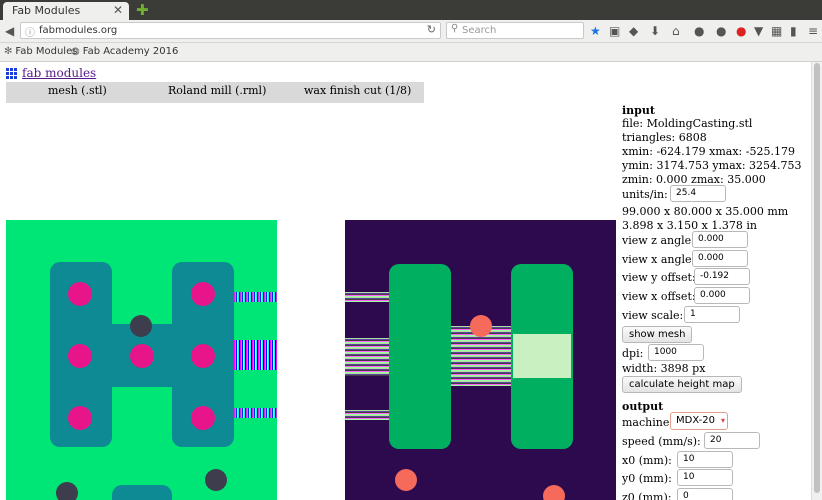  What do you see at coordinates (75, 51) in the screenshot?
I see `globe-icon: ◍` at bounding box center [75, 51].